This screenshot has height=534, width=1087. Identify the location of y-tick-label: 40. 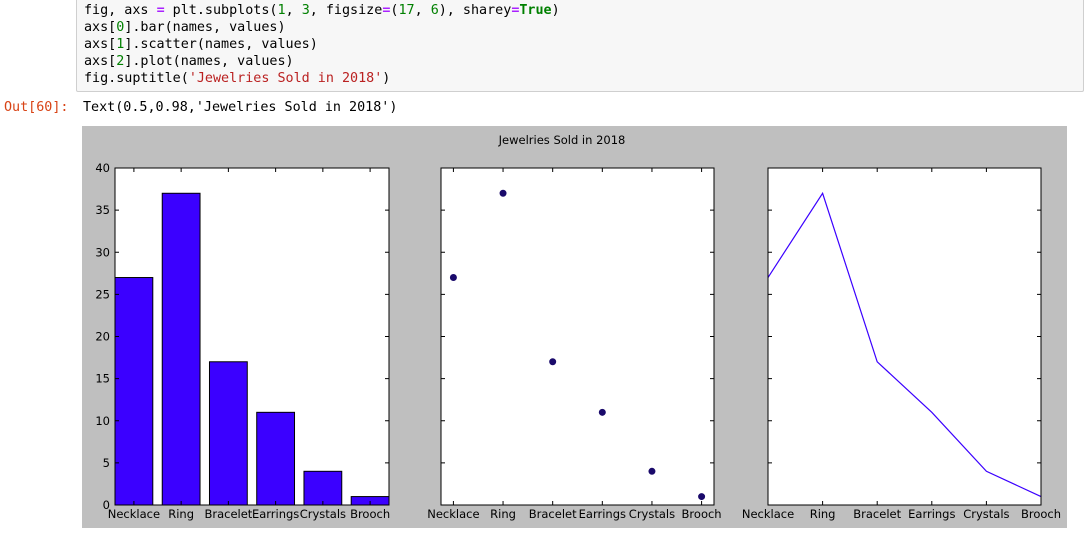
(102, 168).